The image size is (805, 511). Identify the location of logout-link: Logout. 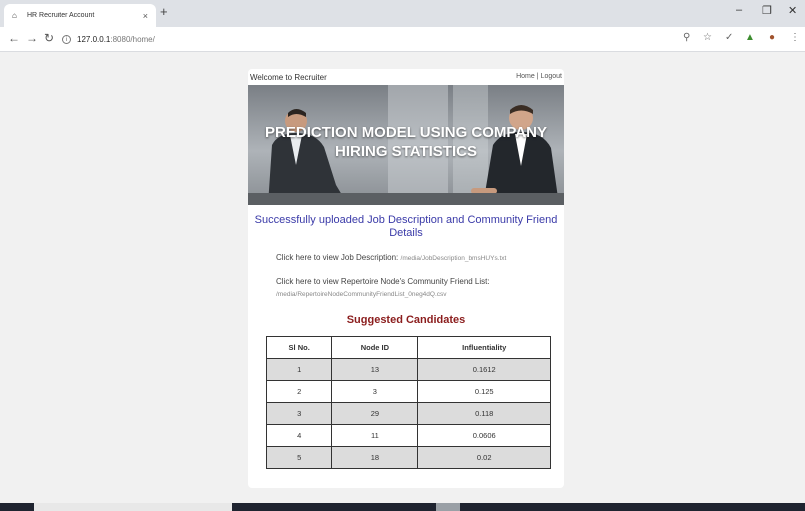
(551, 76).